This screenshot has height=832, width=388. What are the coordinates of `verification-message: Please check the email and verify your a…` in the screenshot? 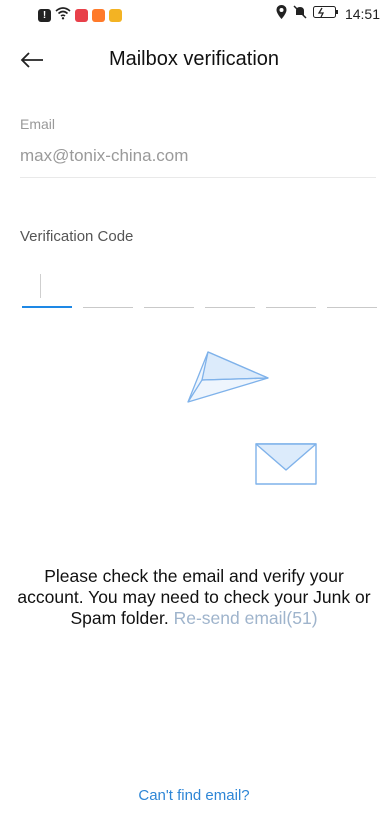 It's located at (194, 597).